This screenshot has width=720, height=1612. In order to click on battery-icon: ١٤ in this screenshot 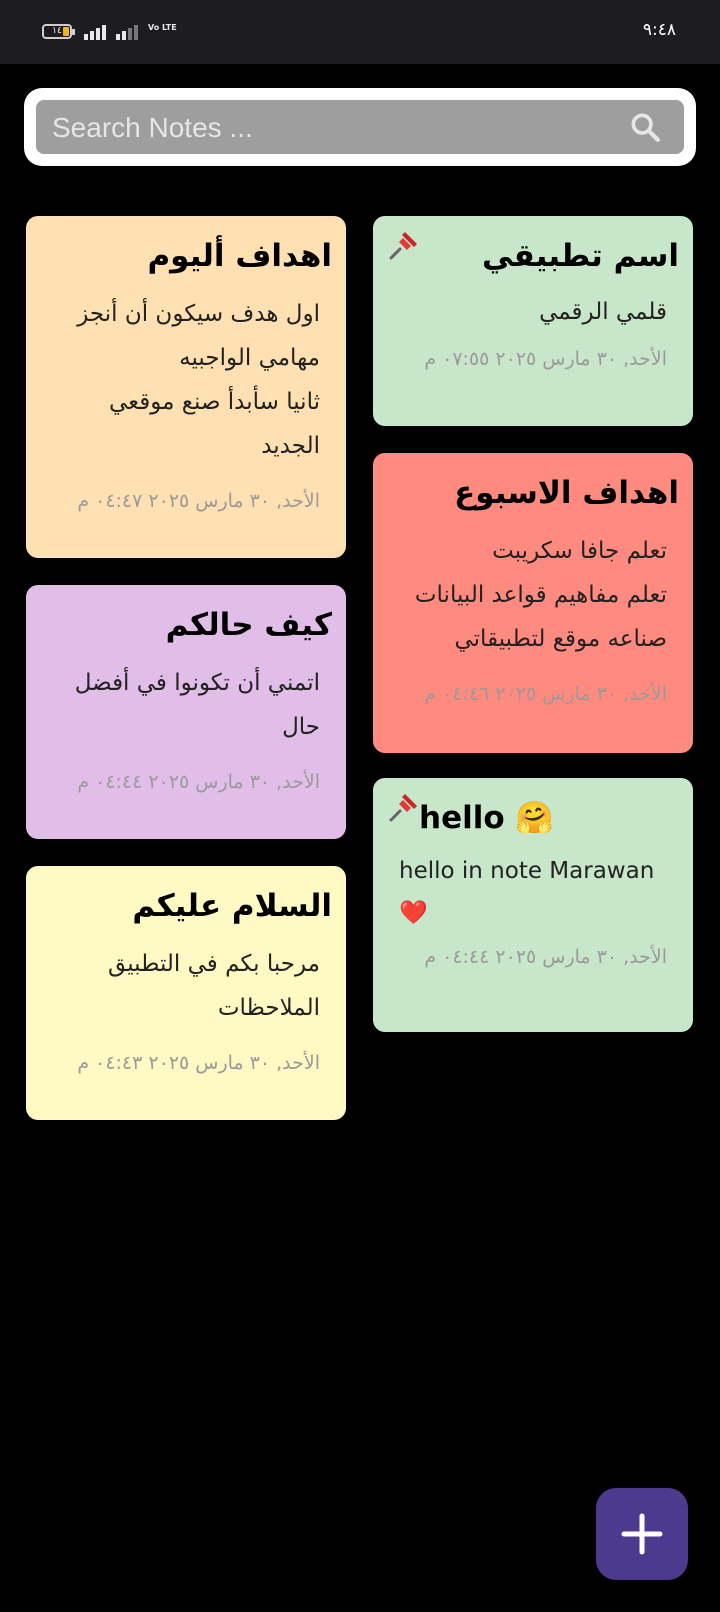, I will do `click(58, 31)`.